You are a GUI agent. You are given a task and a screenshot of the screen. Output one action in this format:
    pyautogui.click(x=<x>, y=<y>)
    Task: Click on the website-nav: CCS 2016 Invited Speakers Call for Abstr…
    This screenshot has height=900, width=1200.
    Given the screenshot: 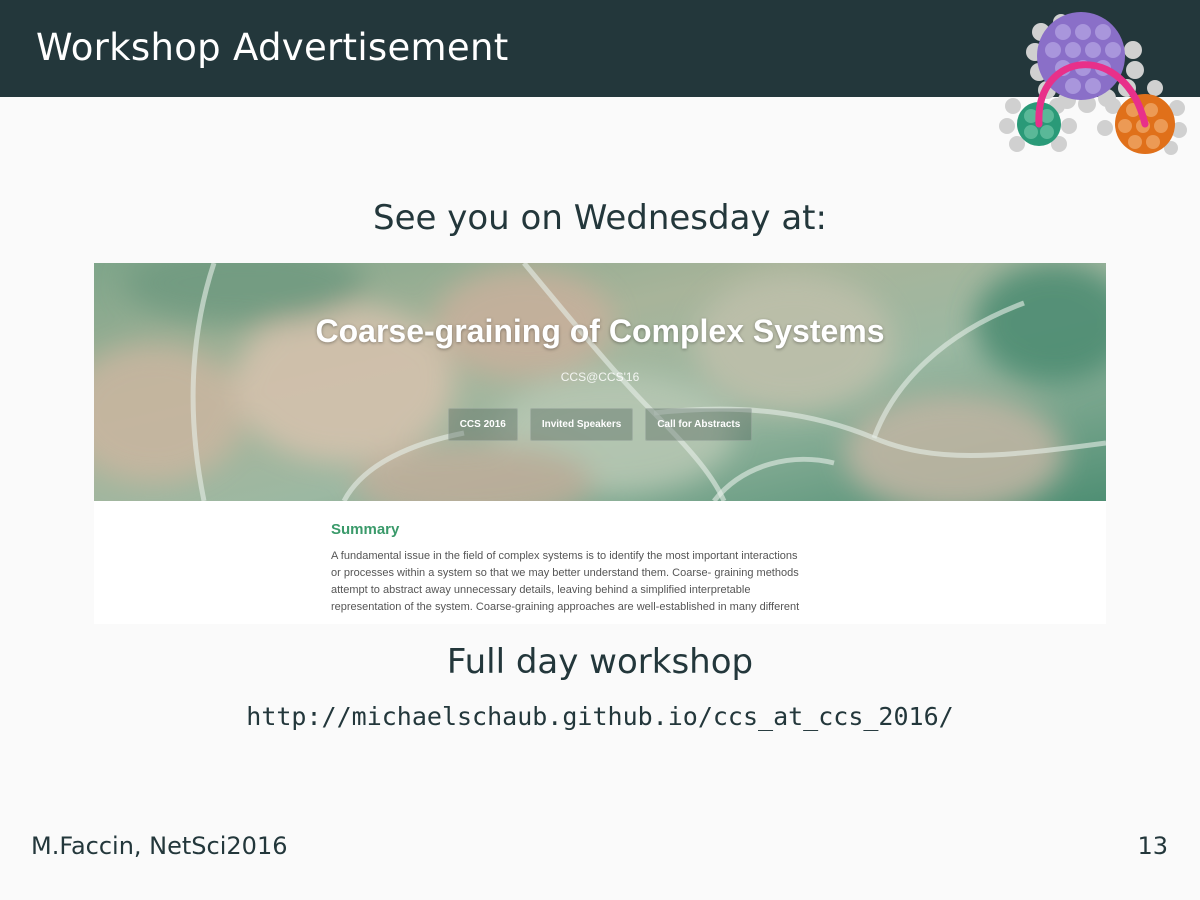 What is the action you would take?
    pyautogui.click(x=600, y=424)
    